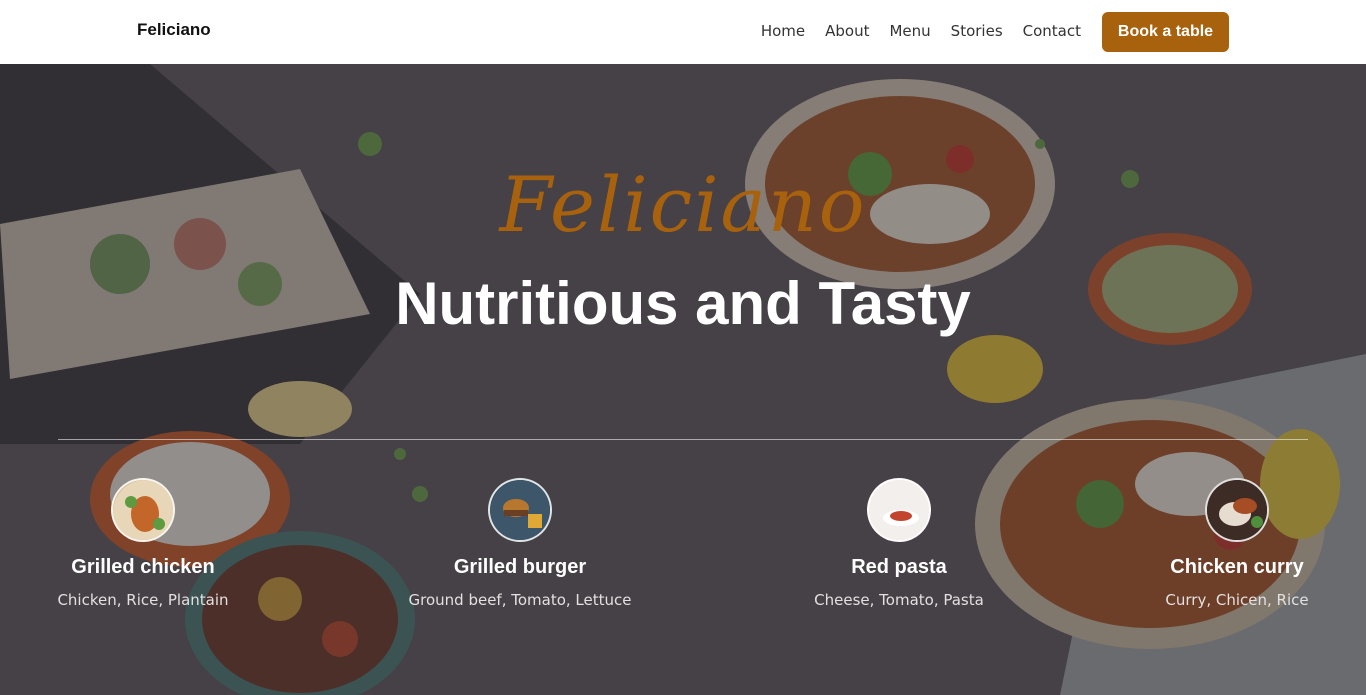  What do you see at coordinates (683, 439) in the screenshot?
I see `hero-divider` at bounding box center [683, 439].